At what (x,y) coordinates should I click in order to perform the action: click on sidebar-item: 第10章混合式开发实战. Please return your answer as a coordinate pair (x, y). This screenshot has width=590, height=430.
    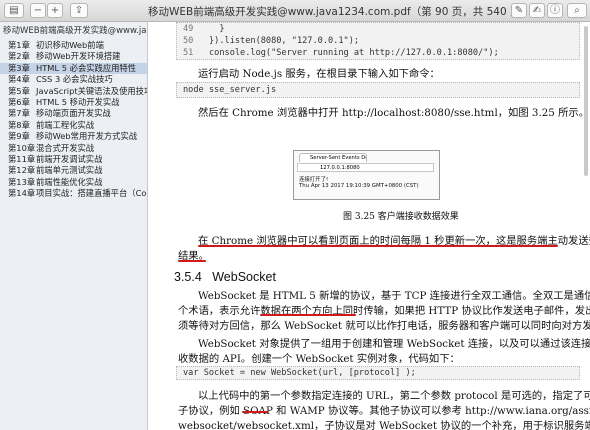
    Looking at the image, I should click on (73, 148).